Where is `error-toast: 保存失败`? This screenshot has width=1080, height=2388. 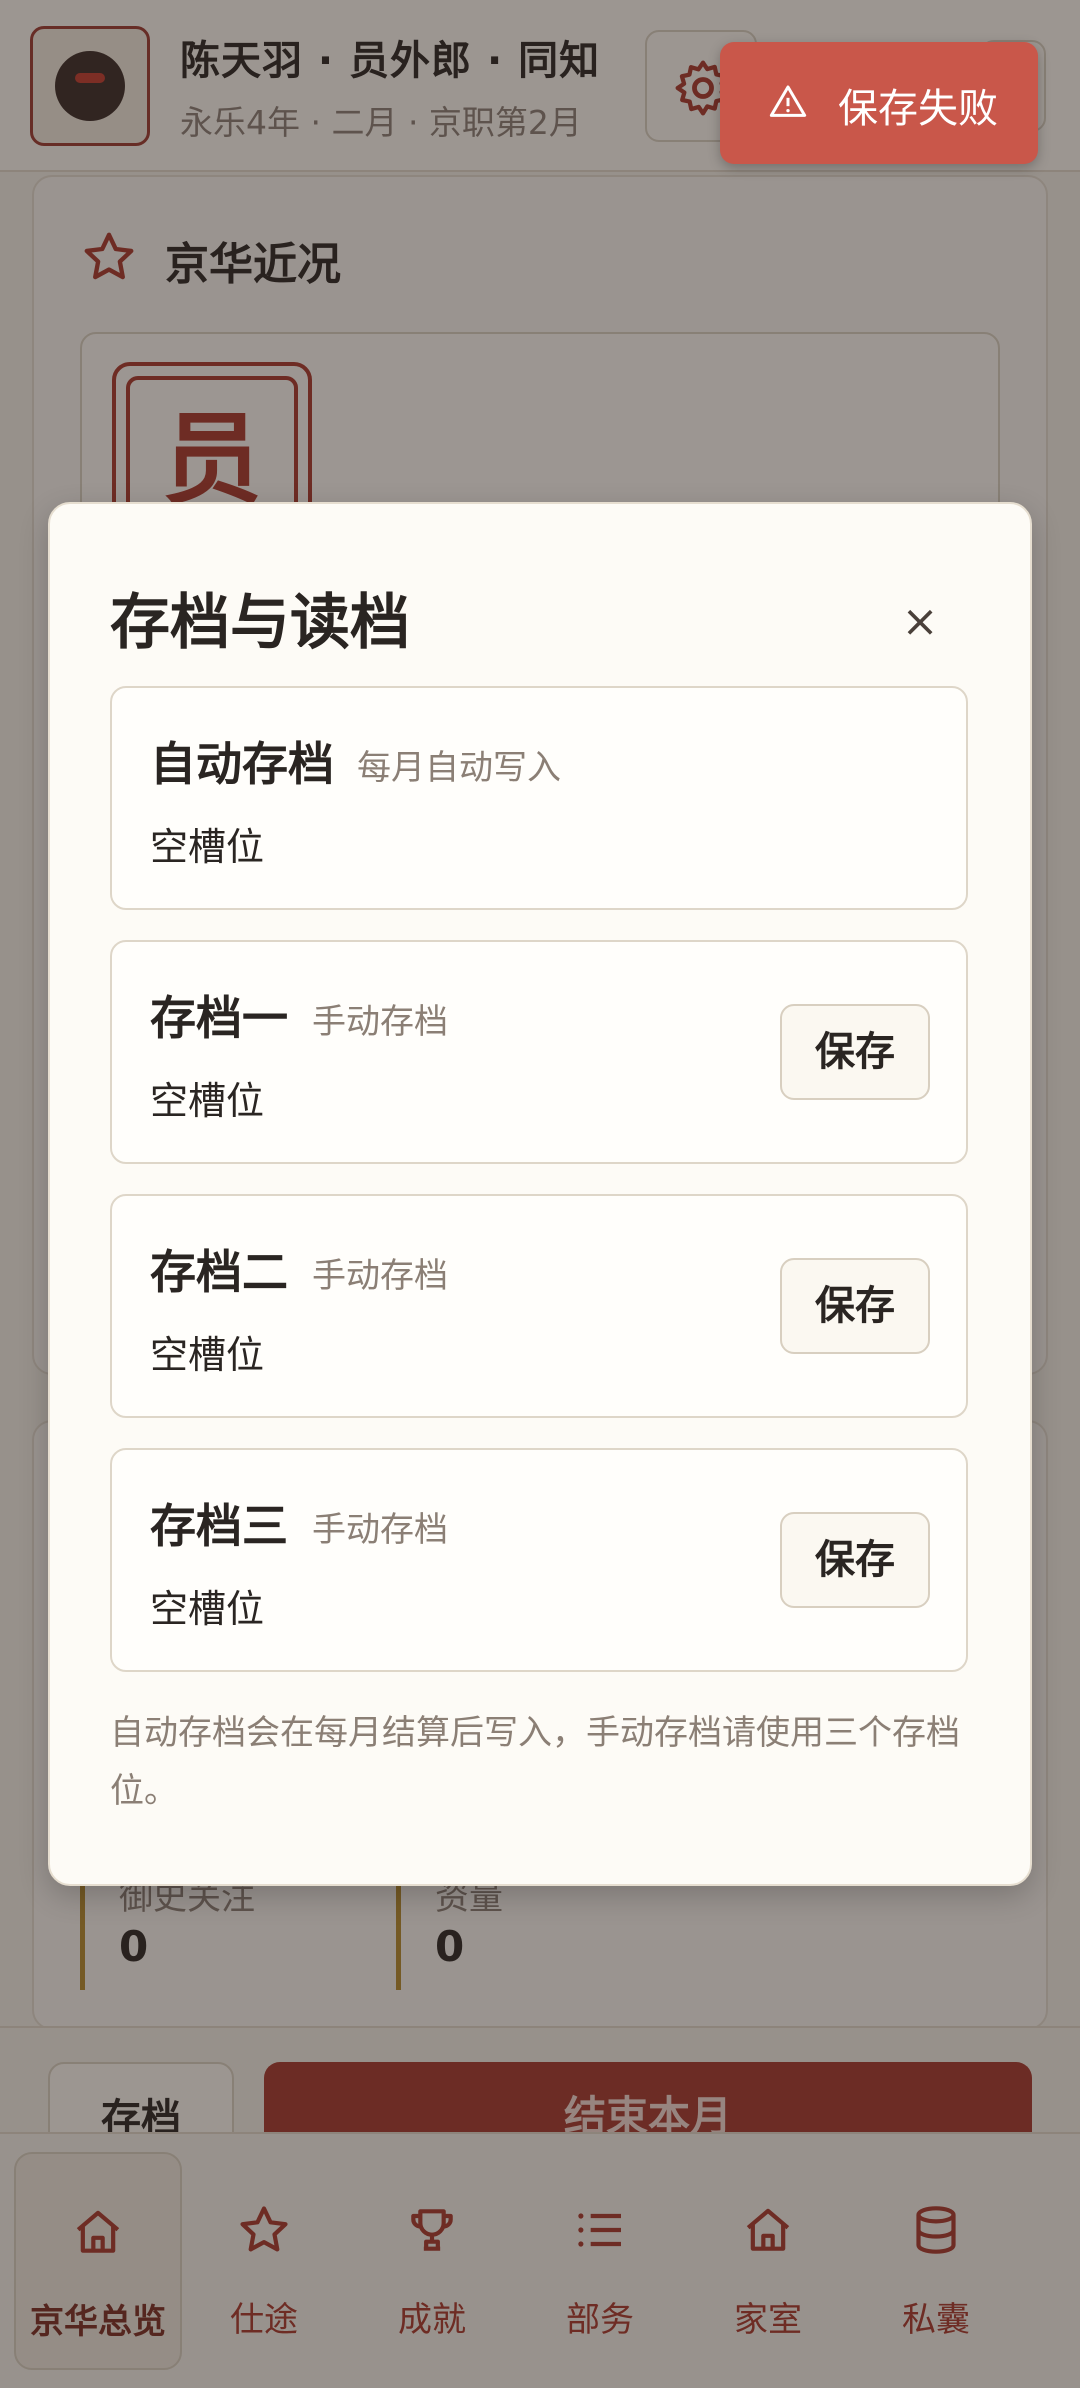 error-toast: 保存失败 is located at coordinates (879, 103).